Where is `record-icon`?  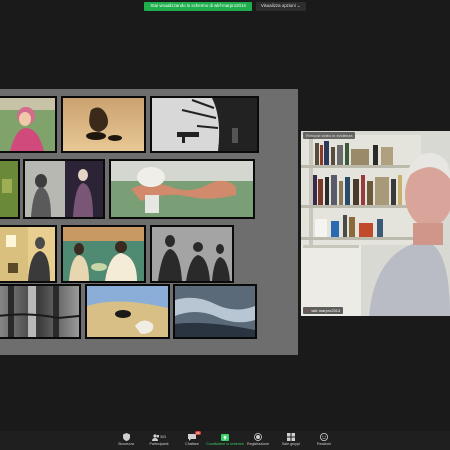
record-icon is located at coordinates (258, 437).